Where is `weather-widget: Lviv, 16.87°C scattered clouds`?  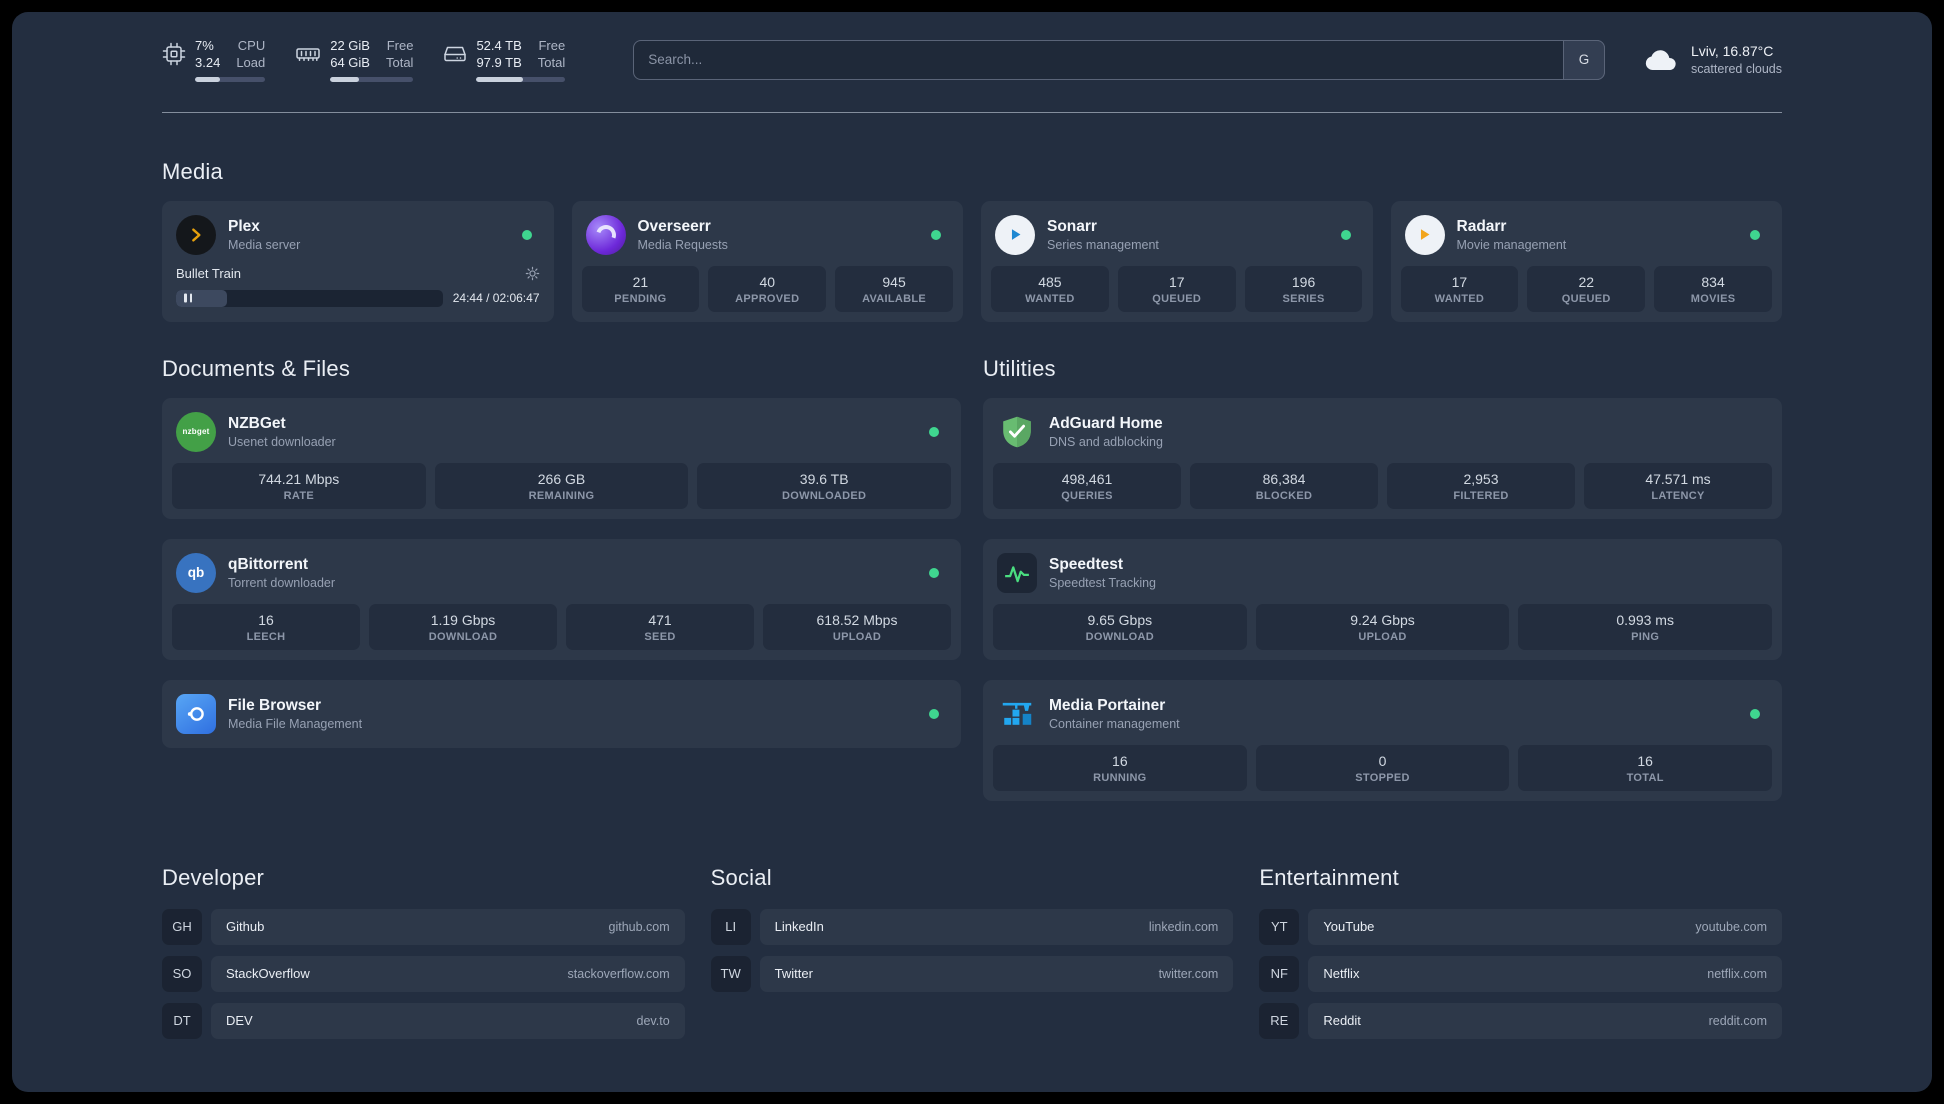 weather-widget: Lviv, 16.87°C scattered clouds is located at coordinates (1712, 60).